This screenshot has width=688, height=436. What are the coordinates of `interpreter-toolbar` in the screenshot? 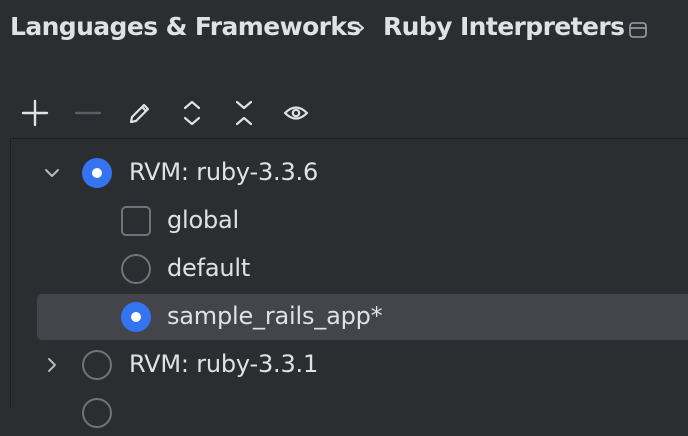 It's located at (344, 114).